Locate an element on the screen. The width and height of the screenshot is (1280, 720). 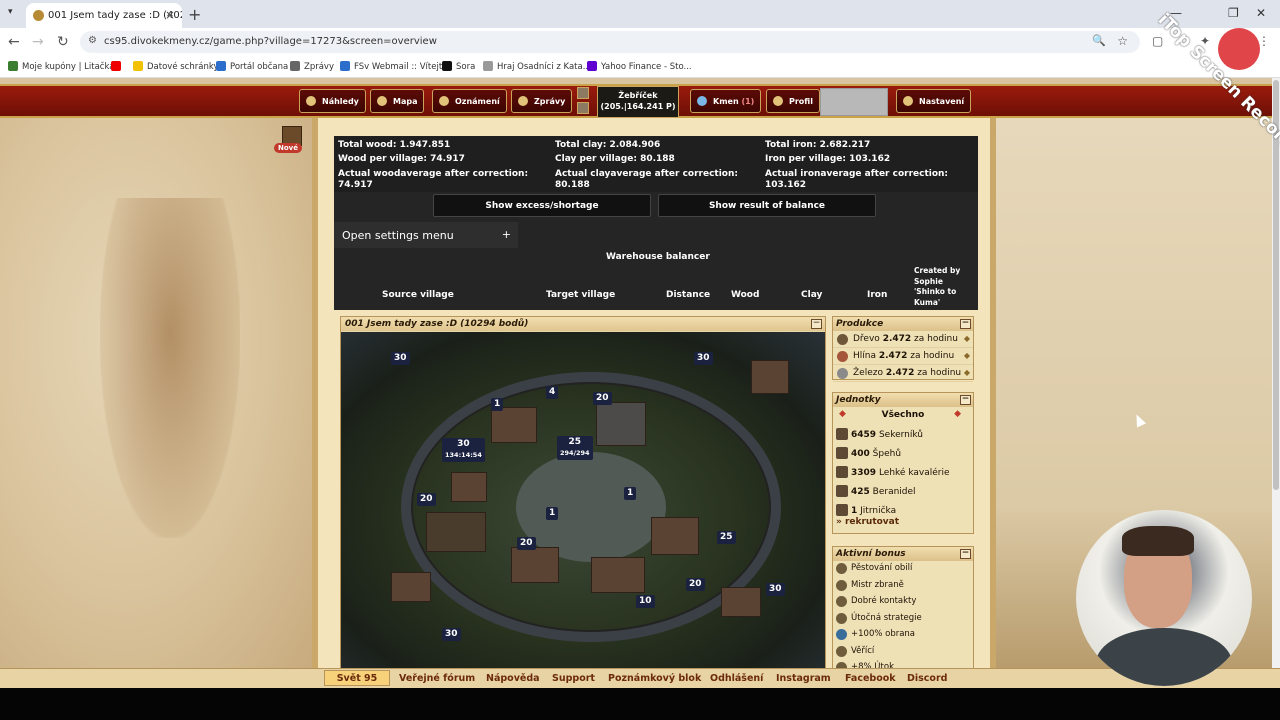
premium-slot is located at coordinates (854, 102).